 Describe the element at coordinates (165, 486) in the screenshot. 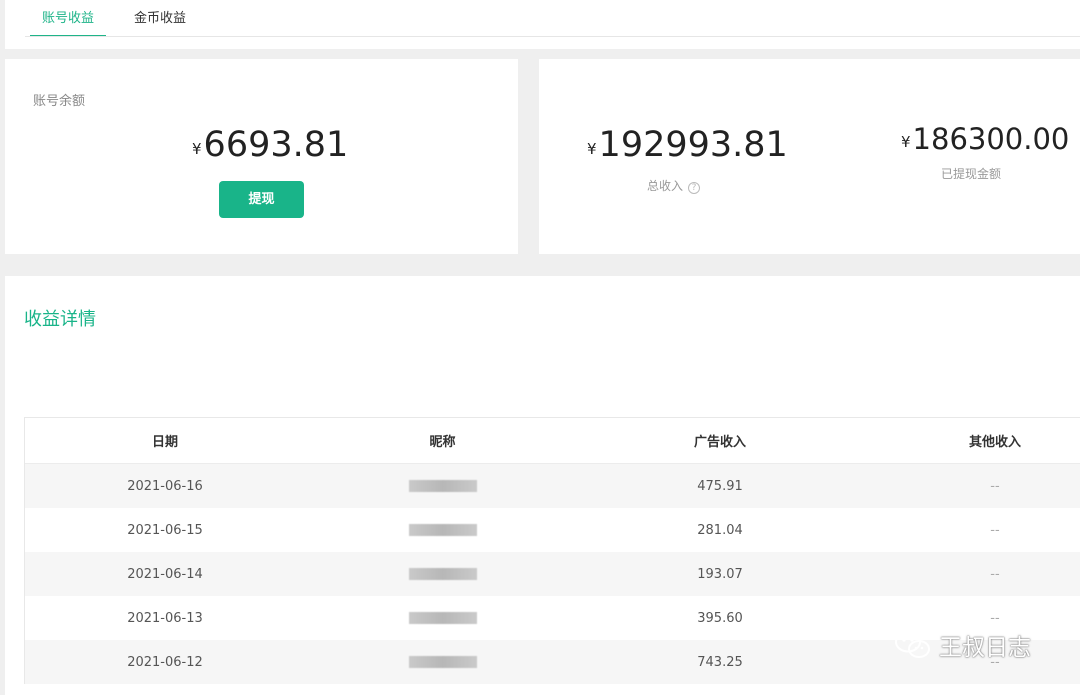

I see `date-cell: 2021-06-16` at that location.